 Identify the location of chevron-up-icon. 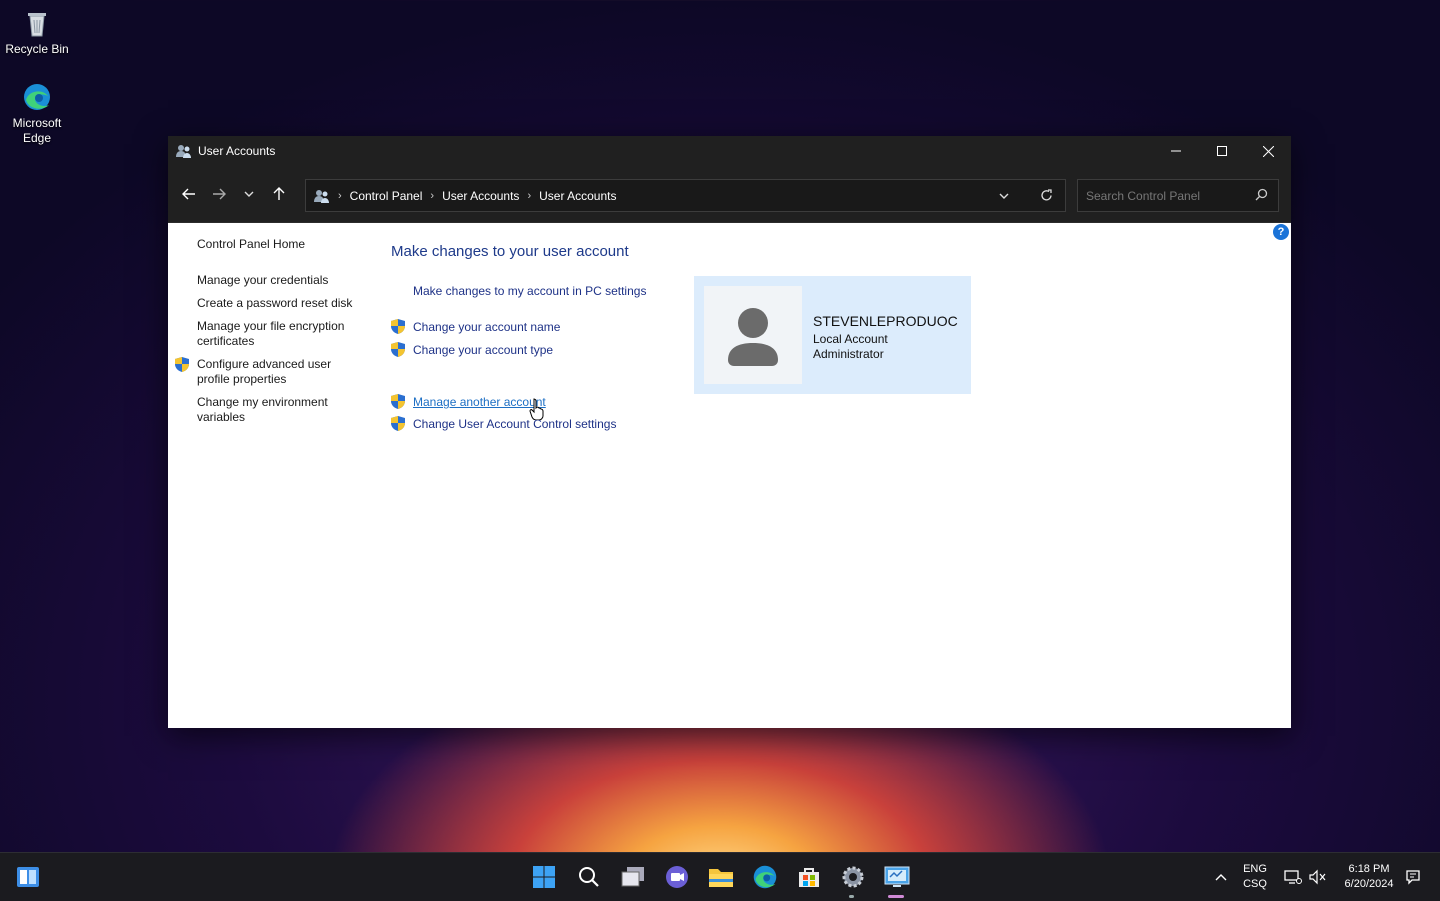
(1221, 877).